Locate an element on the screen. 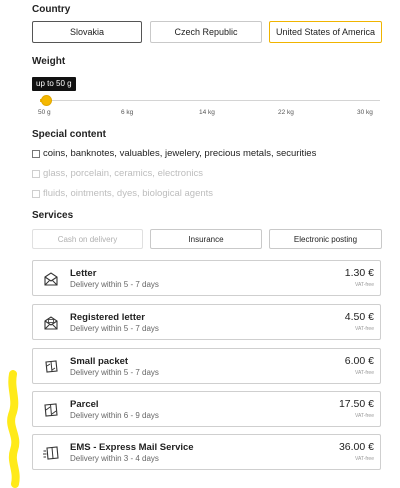 This screenshot has height=488, width=400. country-heading: Country is located at coordinates (51, 9).